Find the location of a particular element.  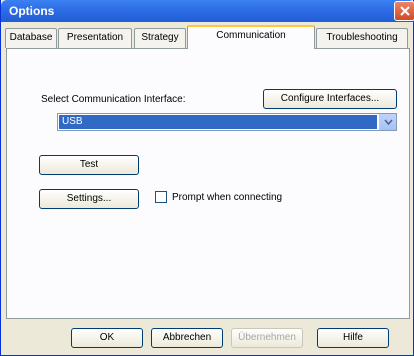

tab-troubleshooting: Troubleshooting is located at coordinates (362, 38).